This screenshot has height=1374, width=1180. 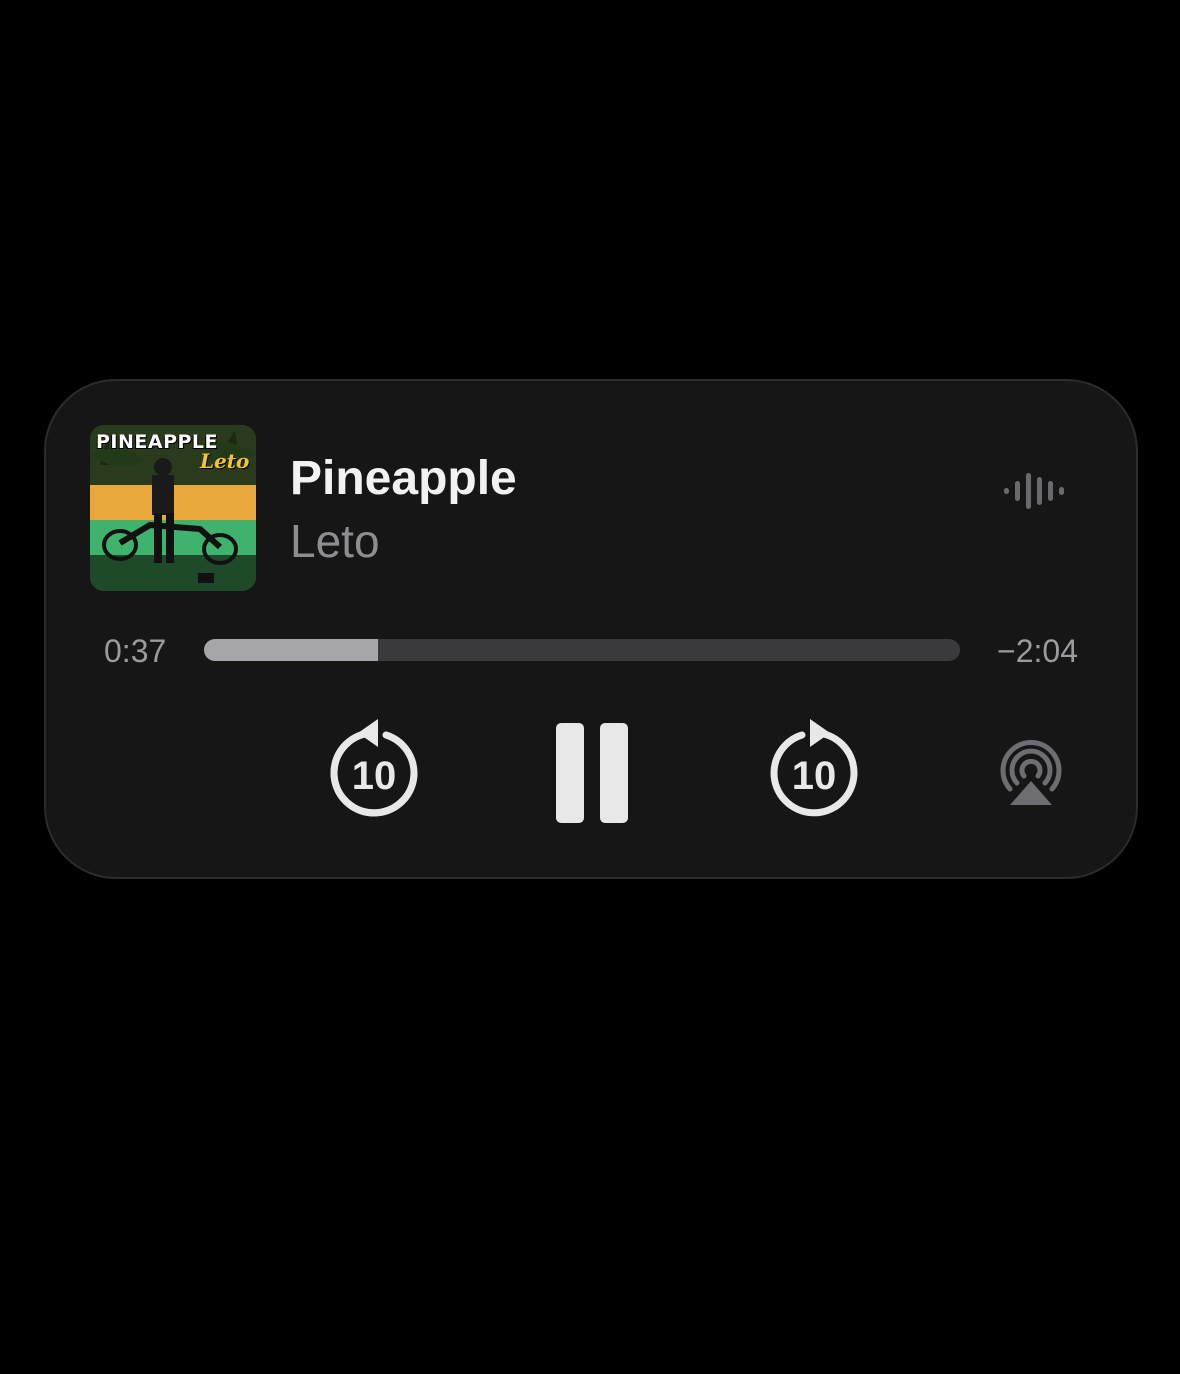 What do you see at coordinates (135, 651) in the screenshot?
I see `elapsed-time: 0:37` at bounding box center [135, 651].